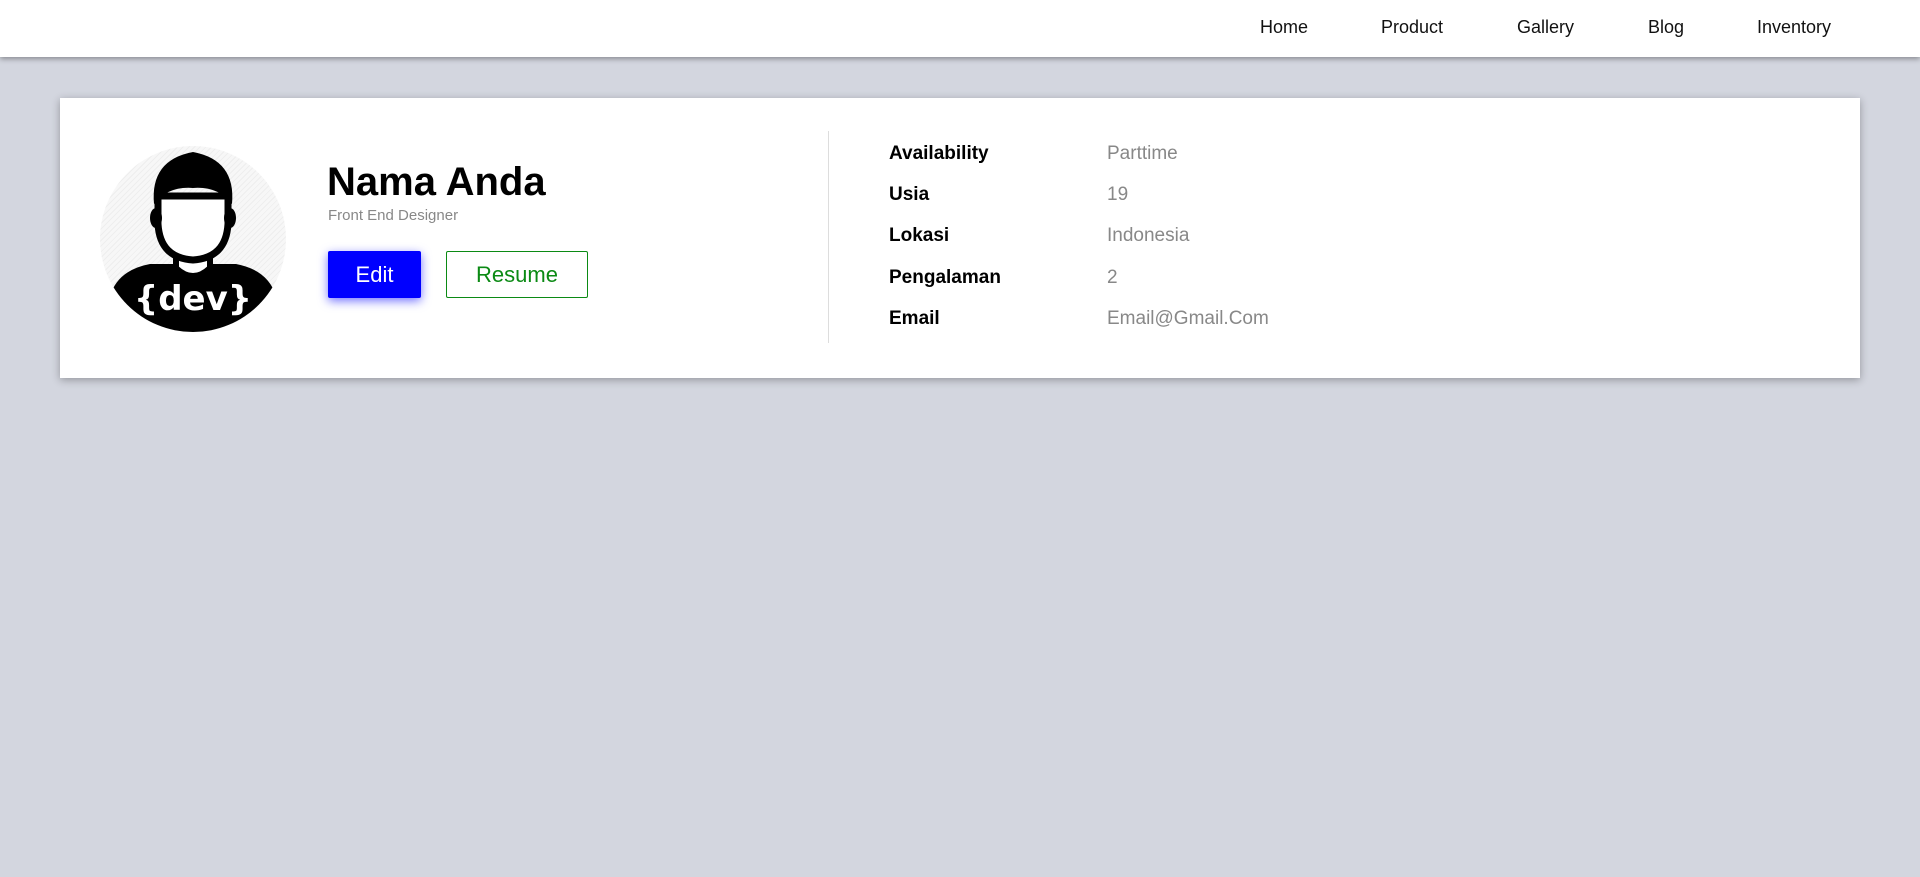  Describe the element at coordinates (1794, 27) in the screenshot. I see `nav-inventory-link: Inventory` at that location.